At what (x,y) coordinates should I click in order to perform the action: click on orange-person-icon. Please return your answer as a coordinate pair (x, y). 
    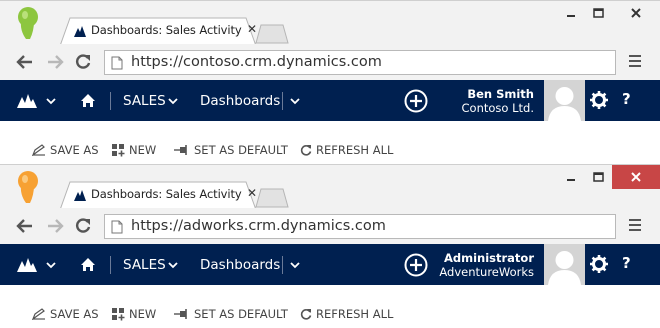
    Looking at the image, I should click on (28, 188).